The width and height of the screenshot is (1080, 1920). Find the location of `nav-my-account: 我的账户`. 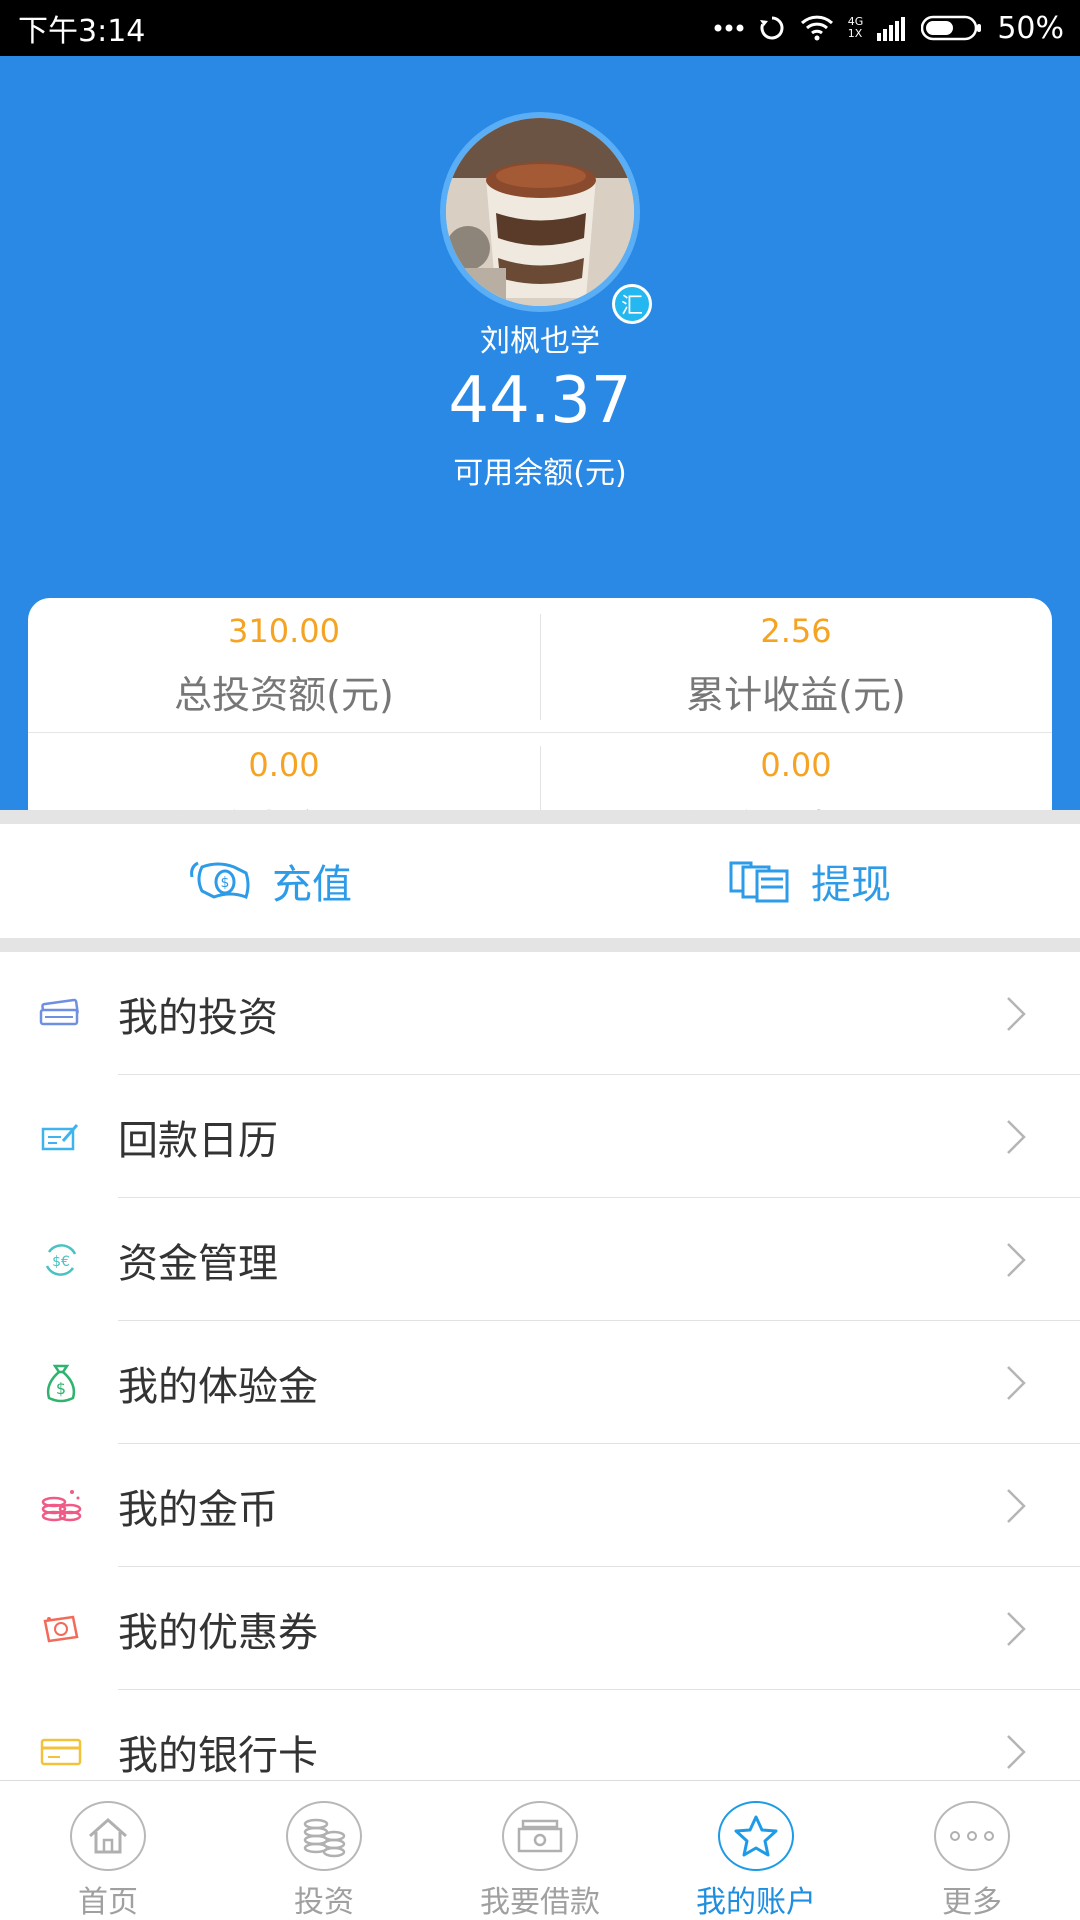

nav-my-account: 我的账户 is located at coordinates (756, 1850).